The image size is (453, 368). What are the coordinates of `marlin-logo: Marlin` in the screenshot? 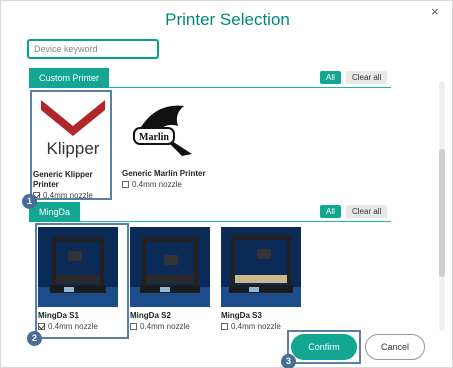 It's located at (162, 132).